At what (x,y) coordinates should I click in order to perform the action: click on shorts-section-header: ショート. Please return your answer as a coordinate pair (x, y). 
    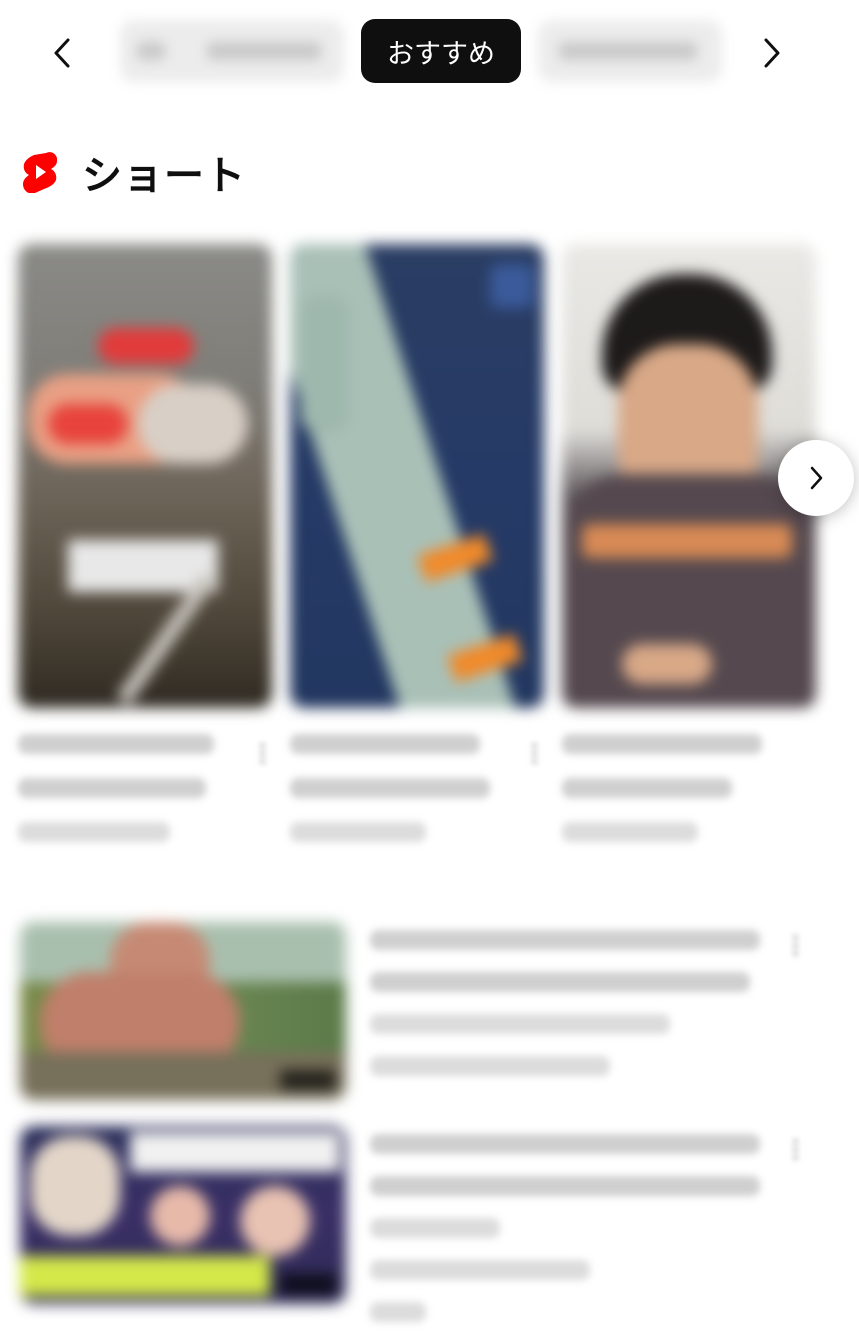
    Looking at the image, I should click on (134, 172).